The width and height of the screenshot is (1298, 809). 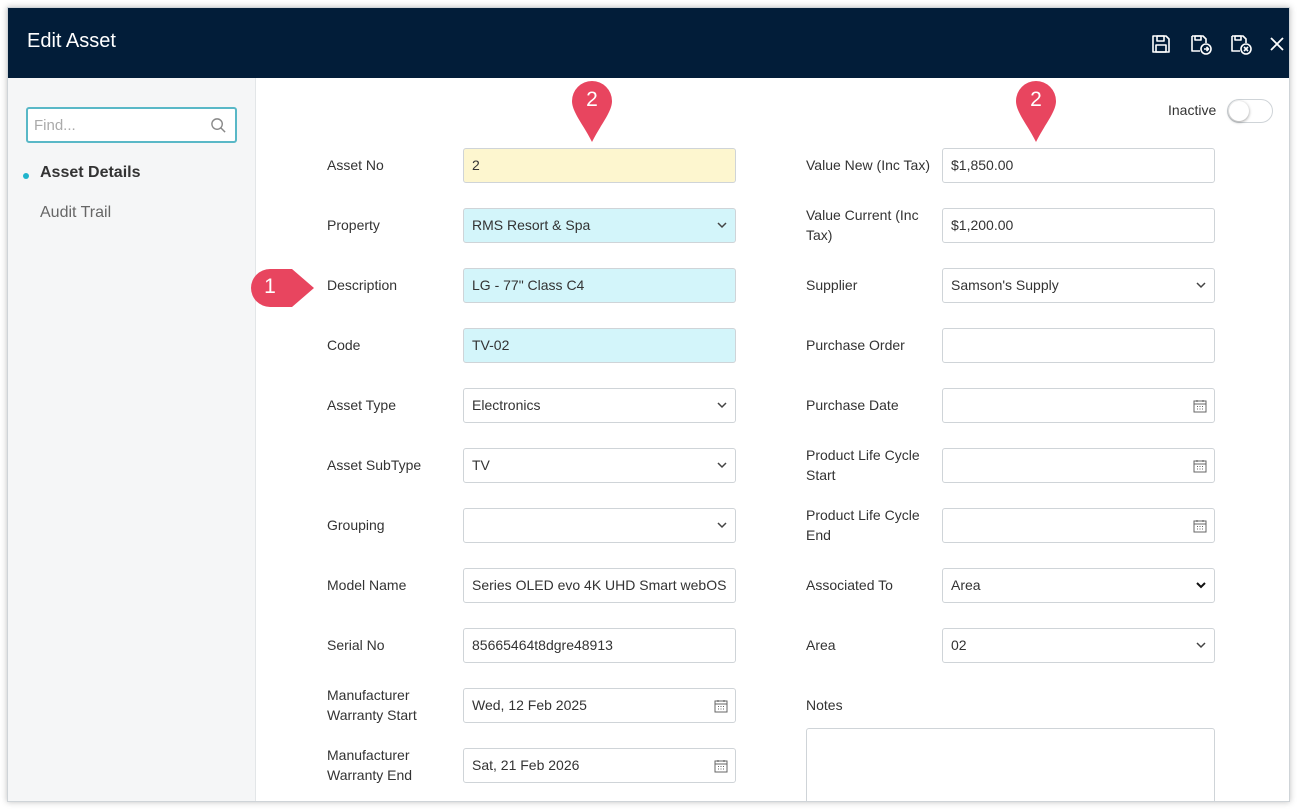 I want to click on sidebar-item-asset-details: Asset Details, so click(x=90, y=173).